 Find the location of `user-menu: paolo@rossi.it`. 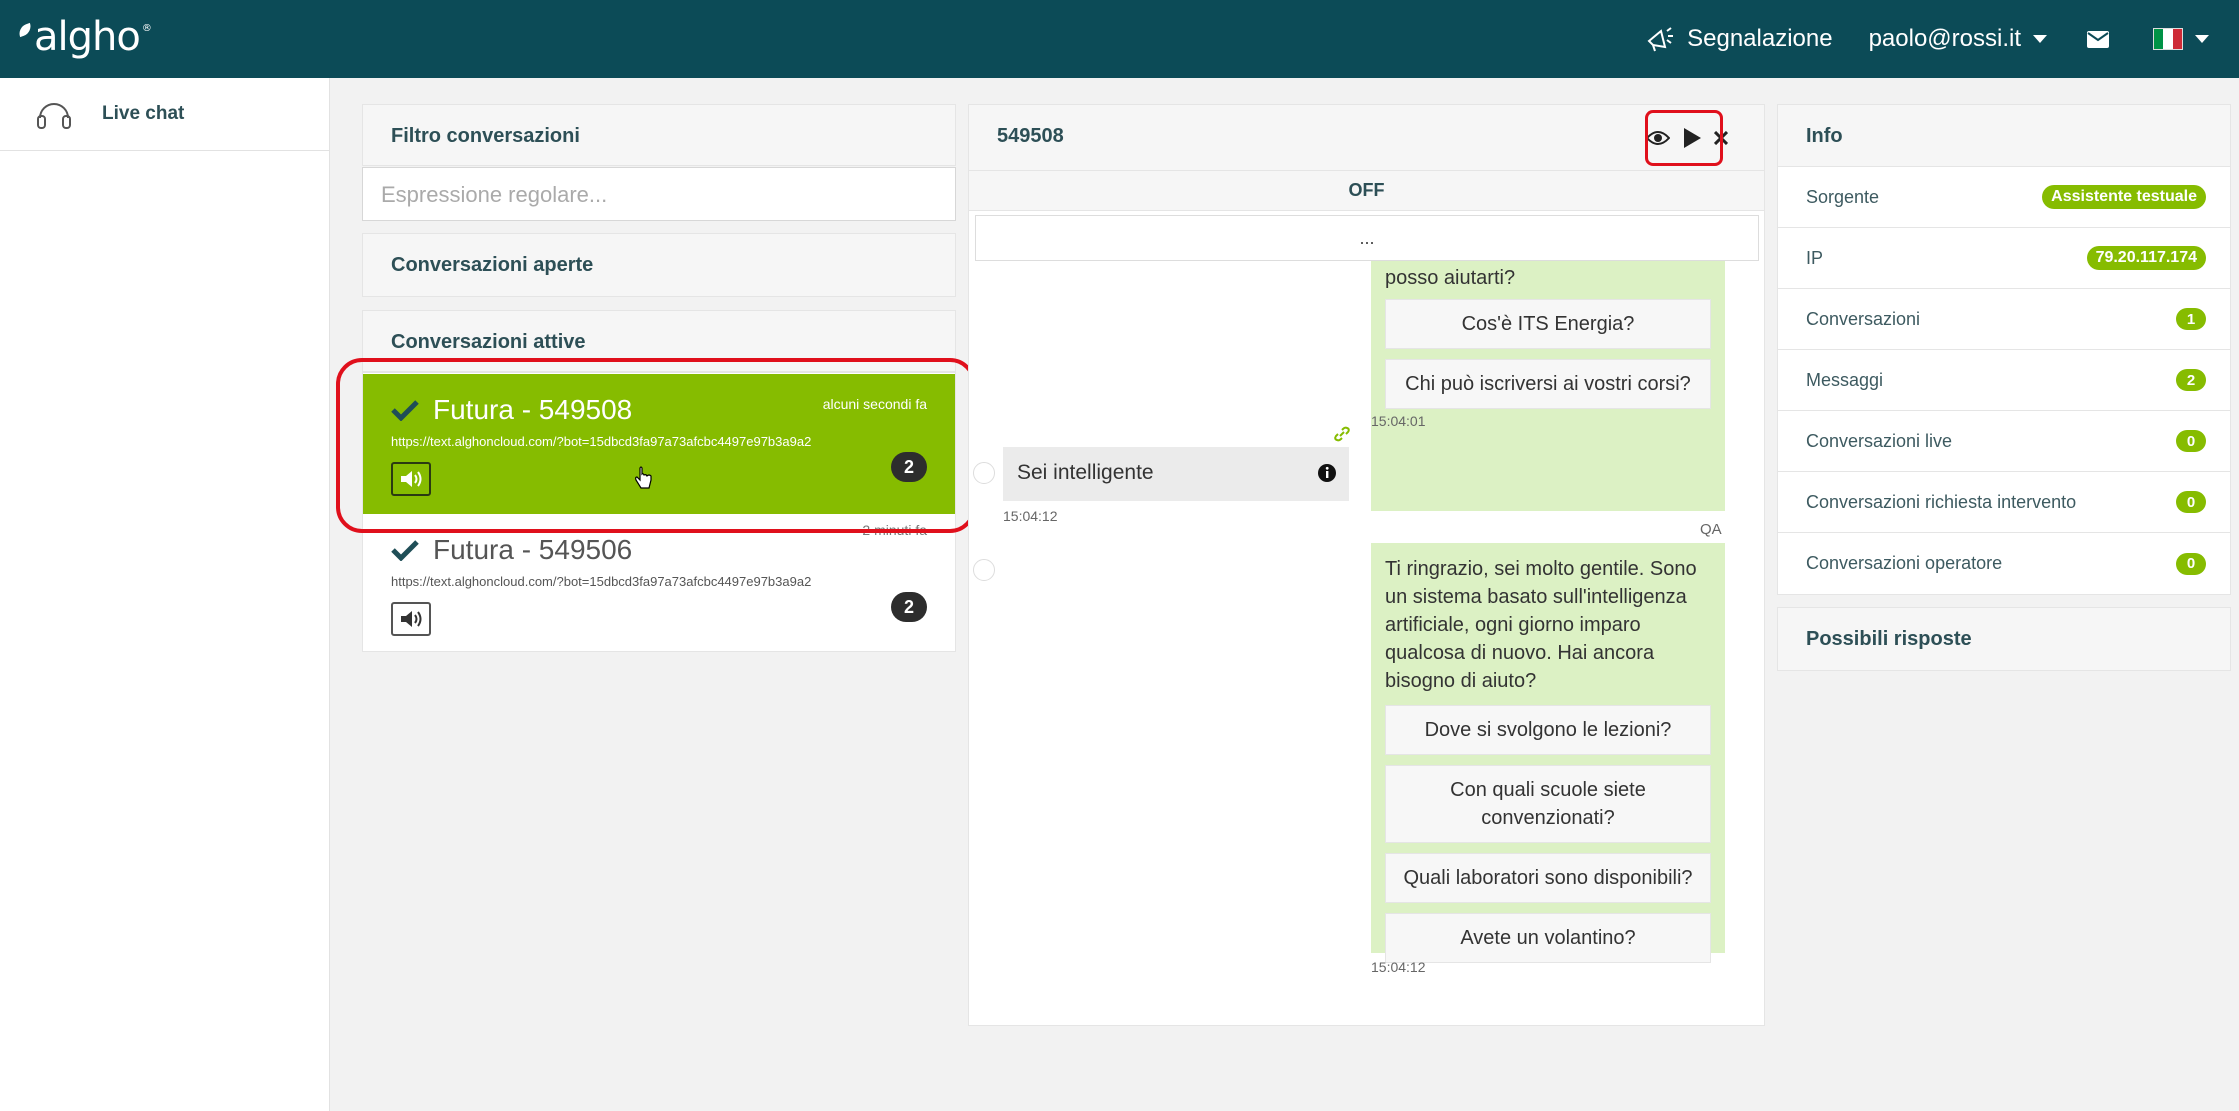

user-menu: paolo@rossi.it is located at coordinates (1958, 39).